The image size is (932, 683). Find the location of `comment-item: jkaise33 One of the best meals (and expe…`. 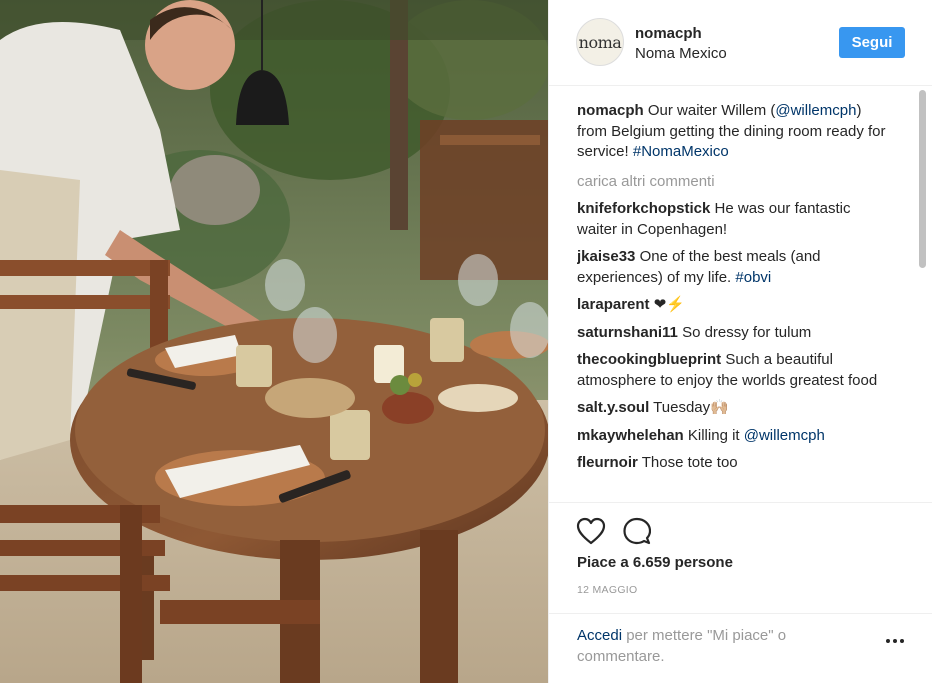

comment-item: jkaise33 One of the best meals (and expe… is located at coordinates (733, 267).